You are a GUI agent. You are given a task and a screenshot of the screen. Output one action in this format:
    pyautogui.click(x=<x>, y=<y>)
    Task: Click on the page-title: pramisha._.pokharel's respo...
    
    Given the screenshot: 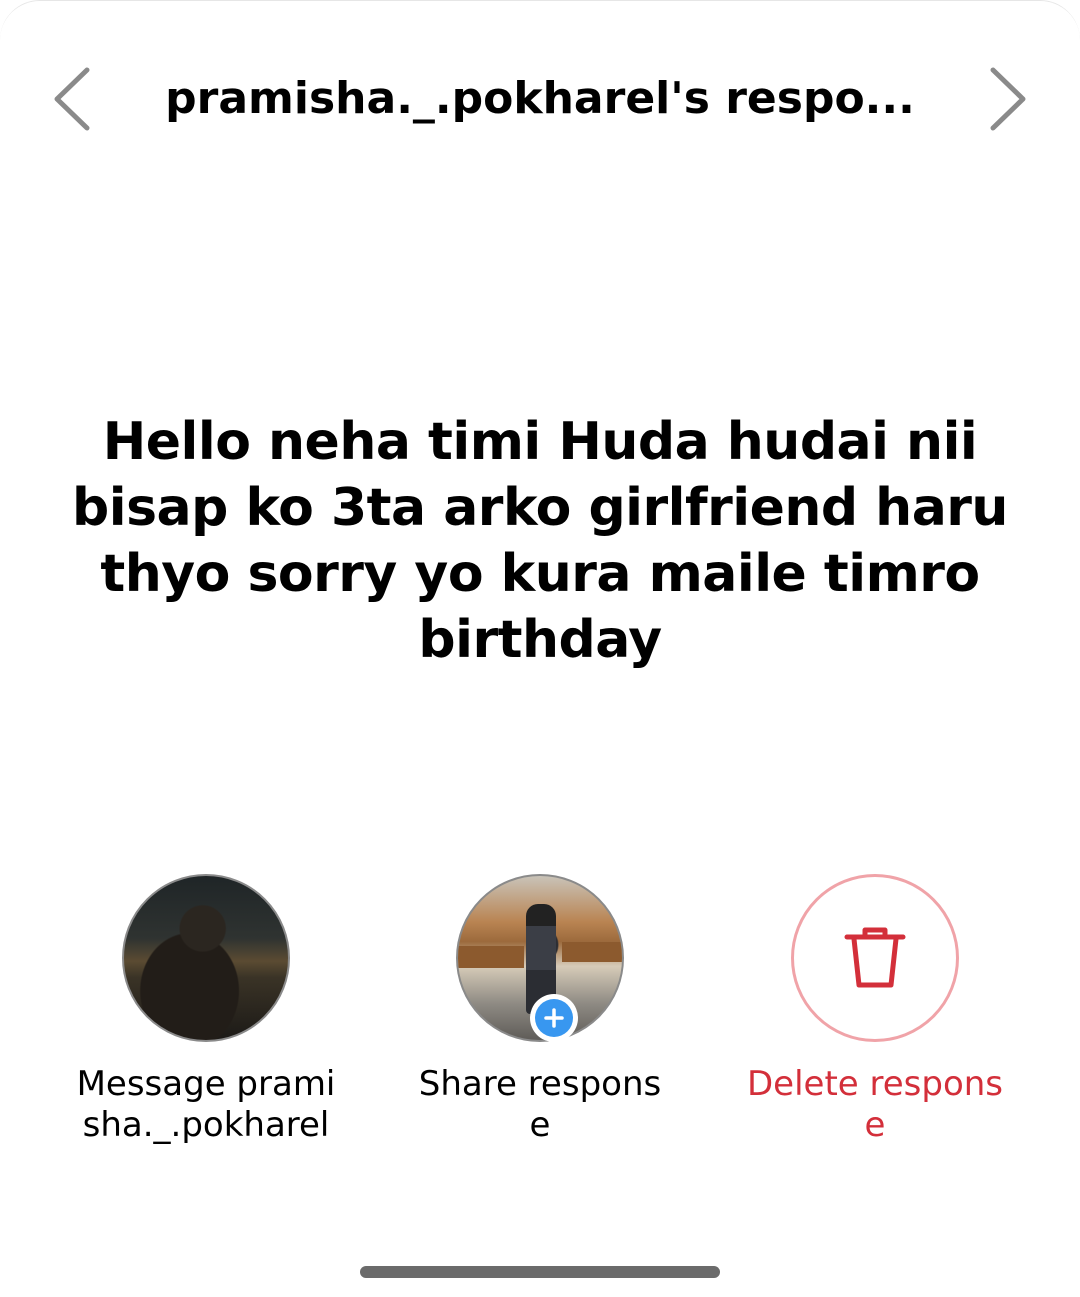 What is the action you would take?
    pyautogui.click(x=540, y=98)
    